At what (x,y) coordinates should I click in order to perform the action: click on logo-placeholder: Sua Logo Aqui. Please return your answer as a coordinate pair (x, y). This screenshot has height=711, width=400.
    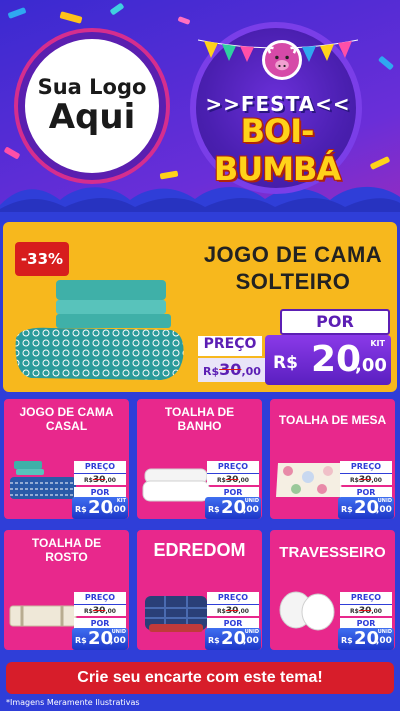
    Looking at the image, I should click on (92, 106).